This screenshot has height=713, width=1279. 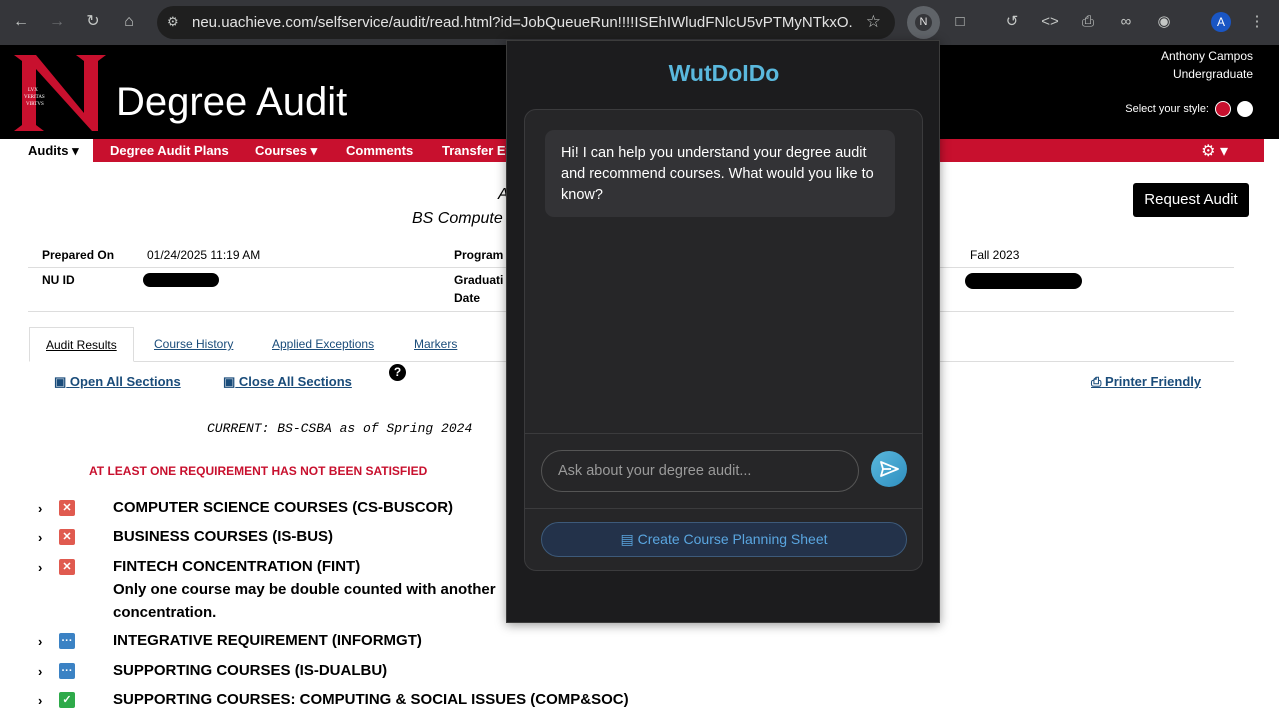 What do you see at coordinates (1214, 151) in the screenshot?
I see `settings-gear-icon: ⚙ ▾` at bounding box center [1214, 151].